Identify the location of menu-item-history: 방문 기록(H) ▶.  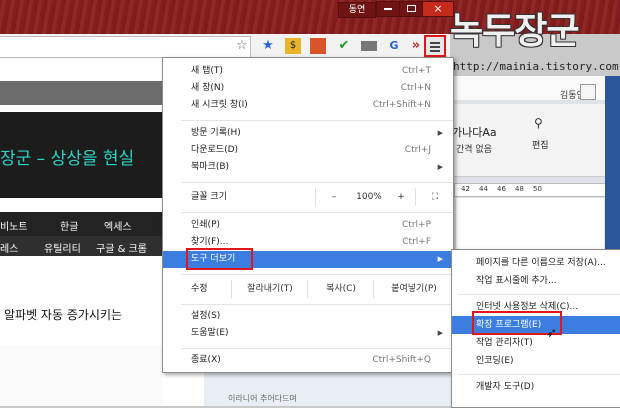
(308, 133).